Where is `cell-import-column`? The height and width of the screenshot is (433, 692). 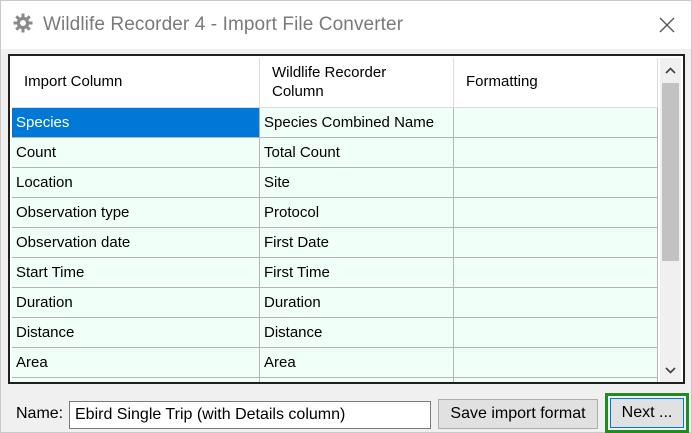 cell-import-column is located at coordinates (136, 380).